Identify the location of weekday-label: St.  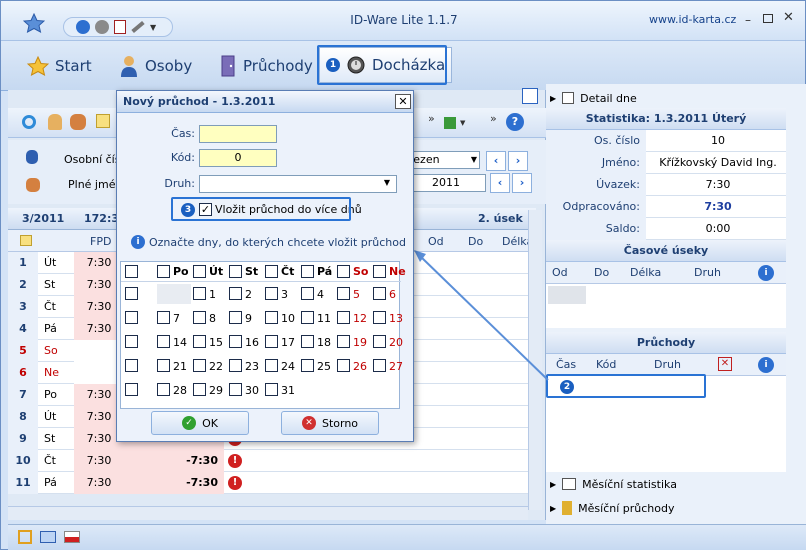
(252, 271).